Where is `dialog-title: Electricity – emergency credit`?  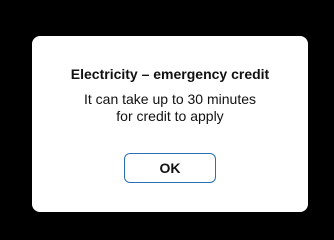 dialog-title: Electricity – emergency credit is located at coordinates (170, 74).